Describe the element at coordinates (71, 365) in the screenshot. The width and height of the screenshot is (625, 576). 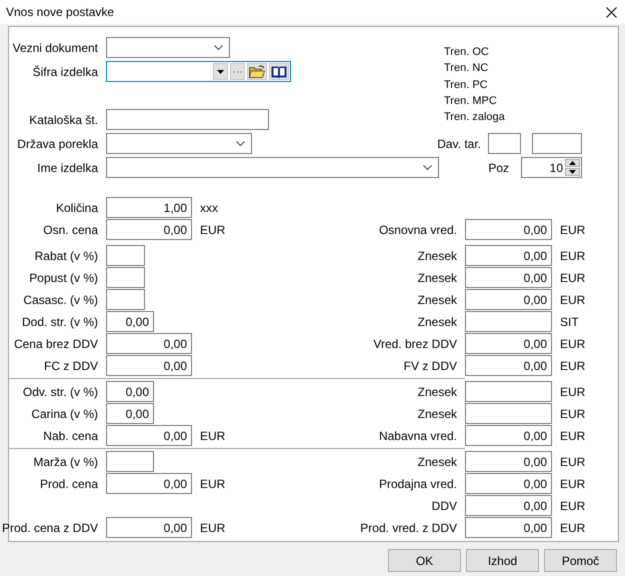
I see `field-label: FC z DDV` at that location.